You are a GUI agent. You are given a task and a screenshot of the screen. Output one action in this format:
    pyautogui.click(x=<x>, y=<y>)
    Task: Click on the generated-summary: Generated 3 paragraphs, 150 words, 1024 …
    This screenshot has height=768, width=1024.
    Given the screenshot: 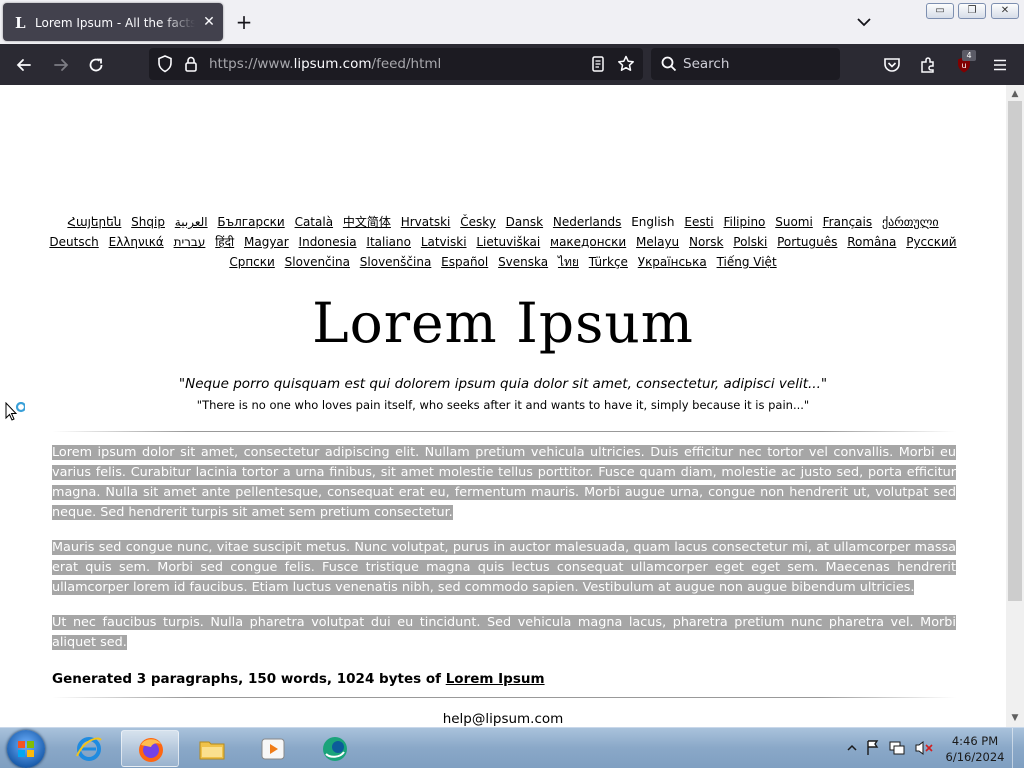 What is the action you would take?
    pyautogui.click(x=298, y=679)
    